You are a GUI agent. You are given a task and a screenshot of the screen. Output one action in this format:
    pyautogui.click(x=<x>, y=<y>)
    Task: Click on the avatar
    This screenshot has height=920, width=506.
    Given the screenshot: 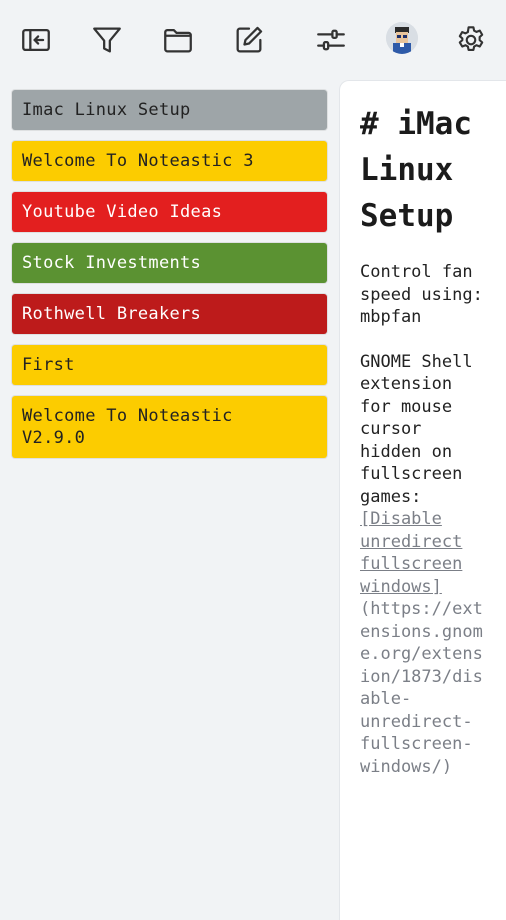 What is the action you would take?
    pyautogui.click(x=402, y=38)
    